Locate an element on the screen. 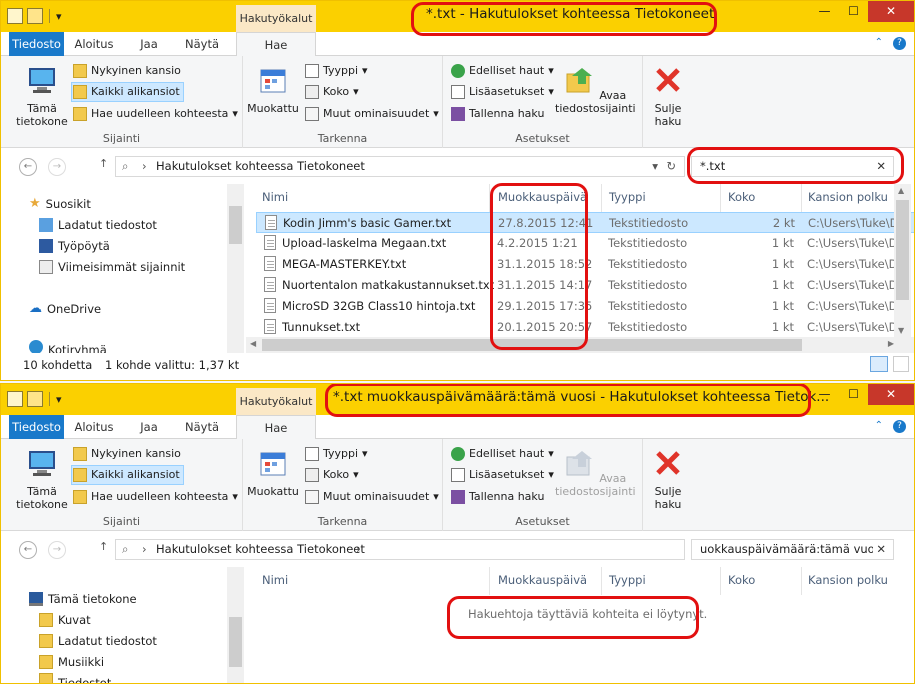 This screenshot has width=915, height=684. nav-item-music: Musiikki is located at coordinates (71, 662).